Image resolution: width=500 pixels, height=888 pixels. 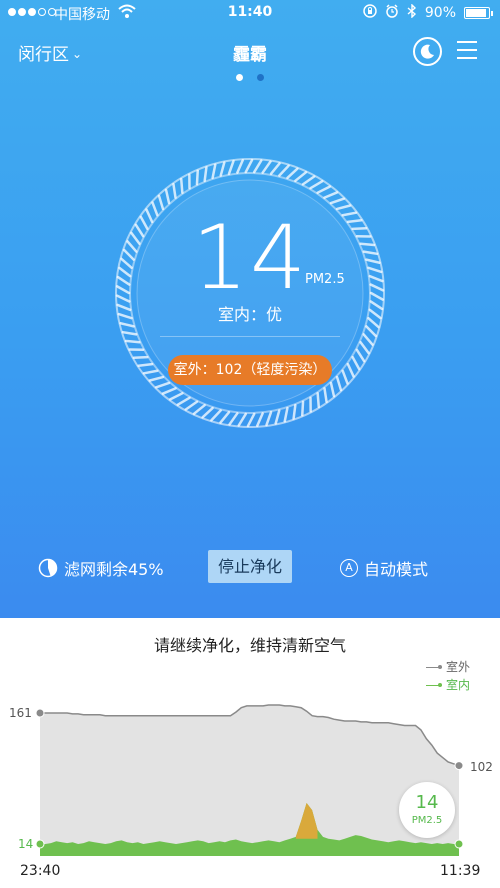 I want to click on indoor-quality: 室内：优, so click(x=249, y=314).